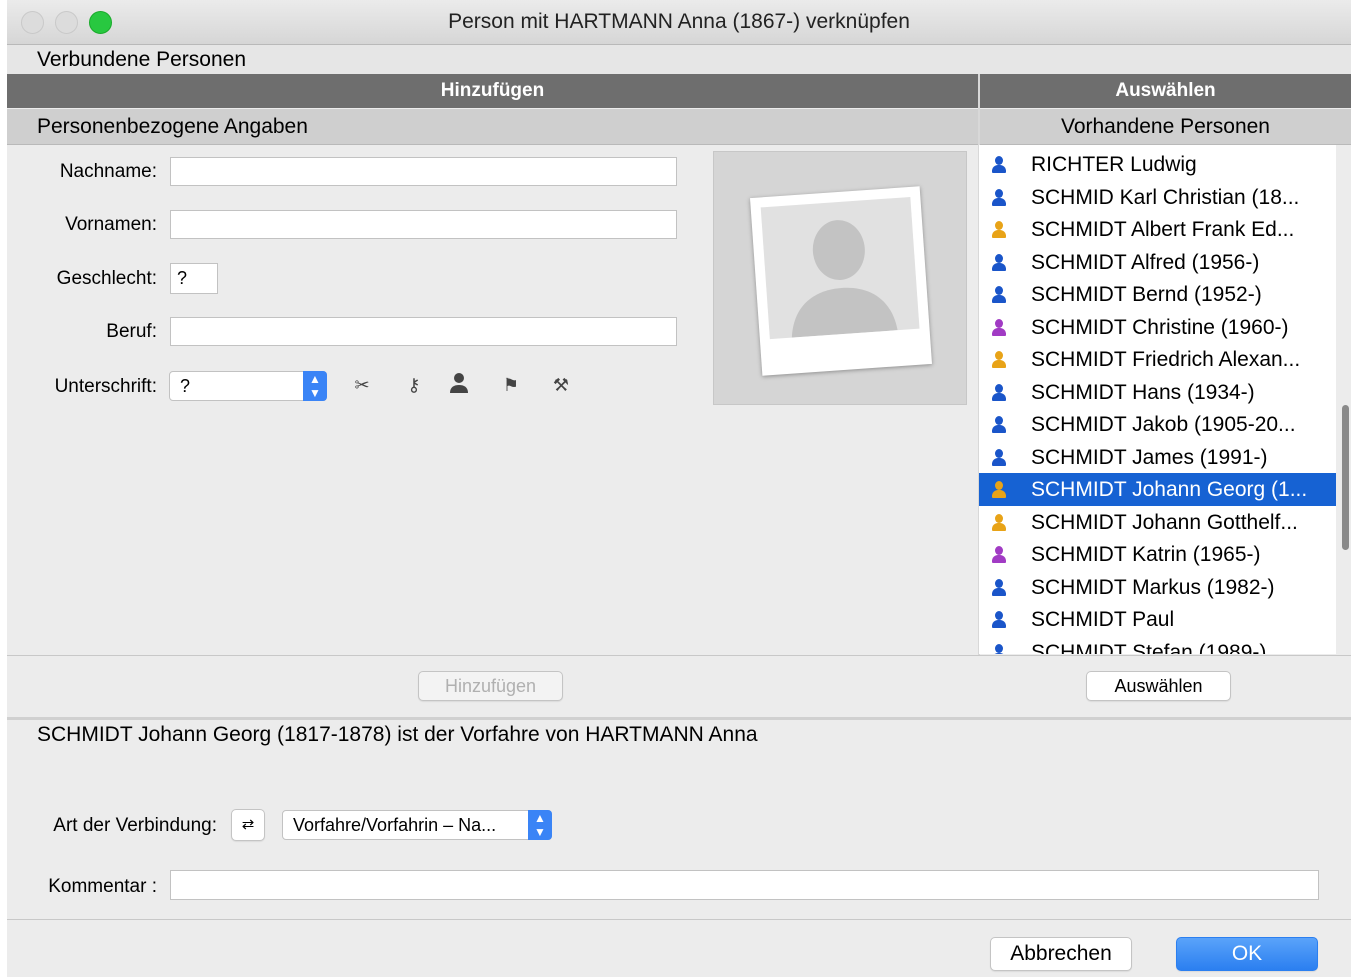 The width and height of the screenshot is (1351, 977). I want to click on list-item: SCHMIDT Alfred (1956-), so click(1157, 262).